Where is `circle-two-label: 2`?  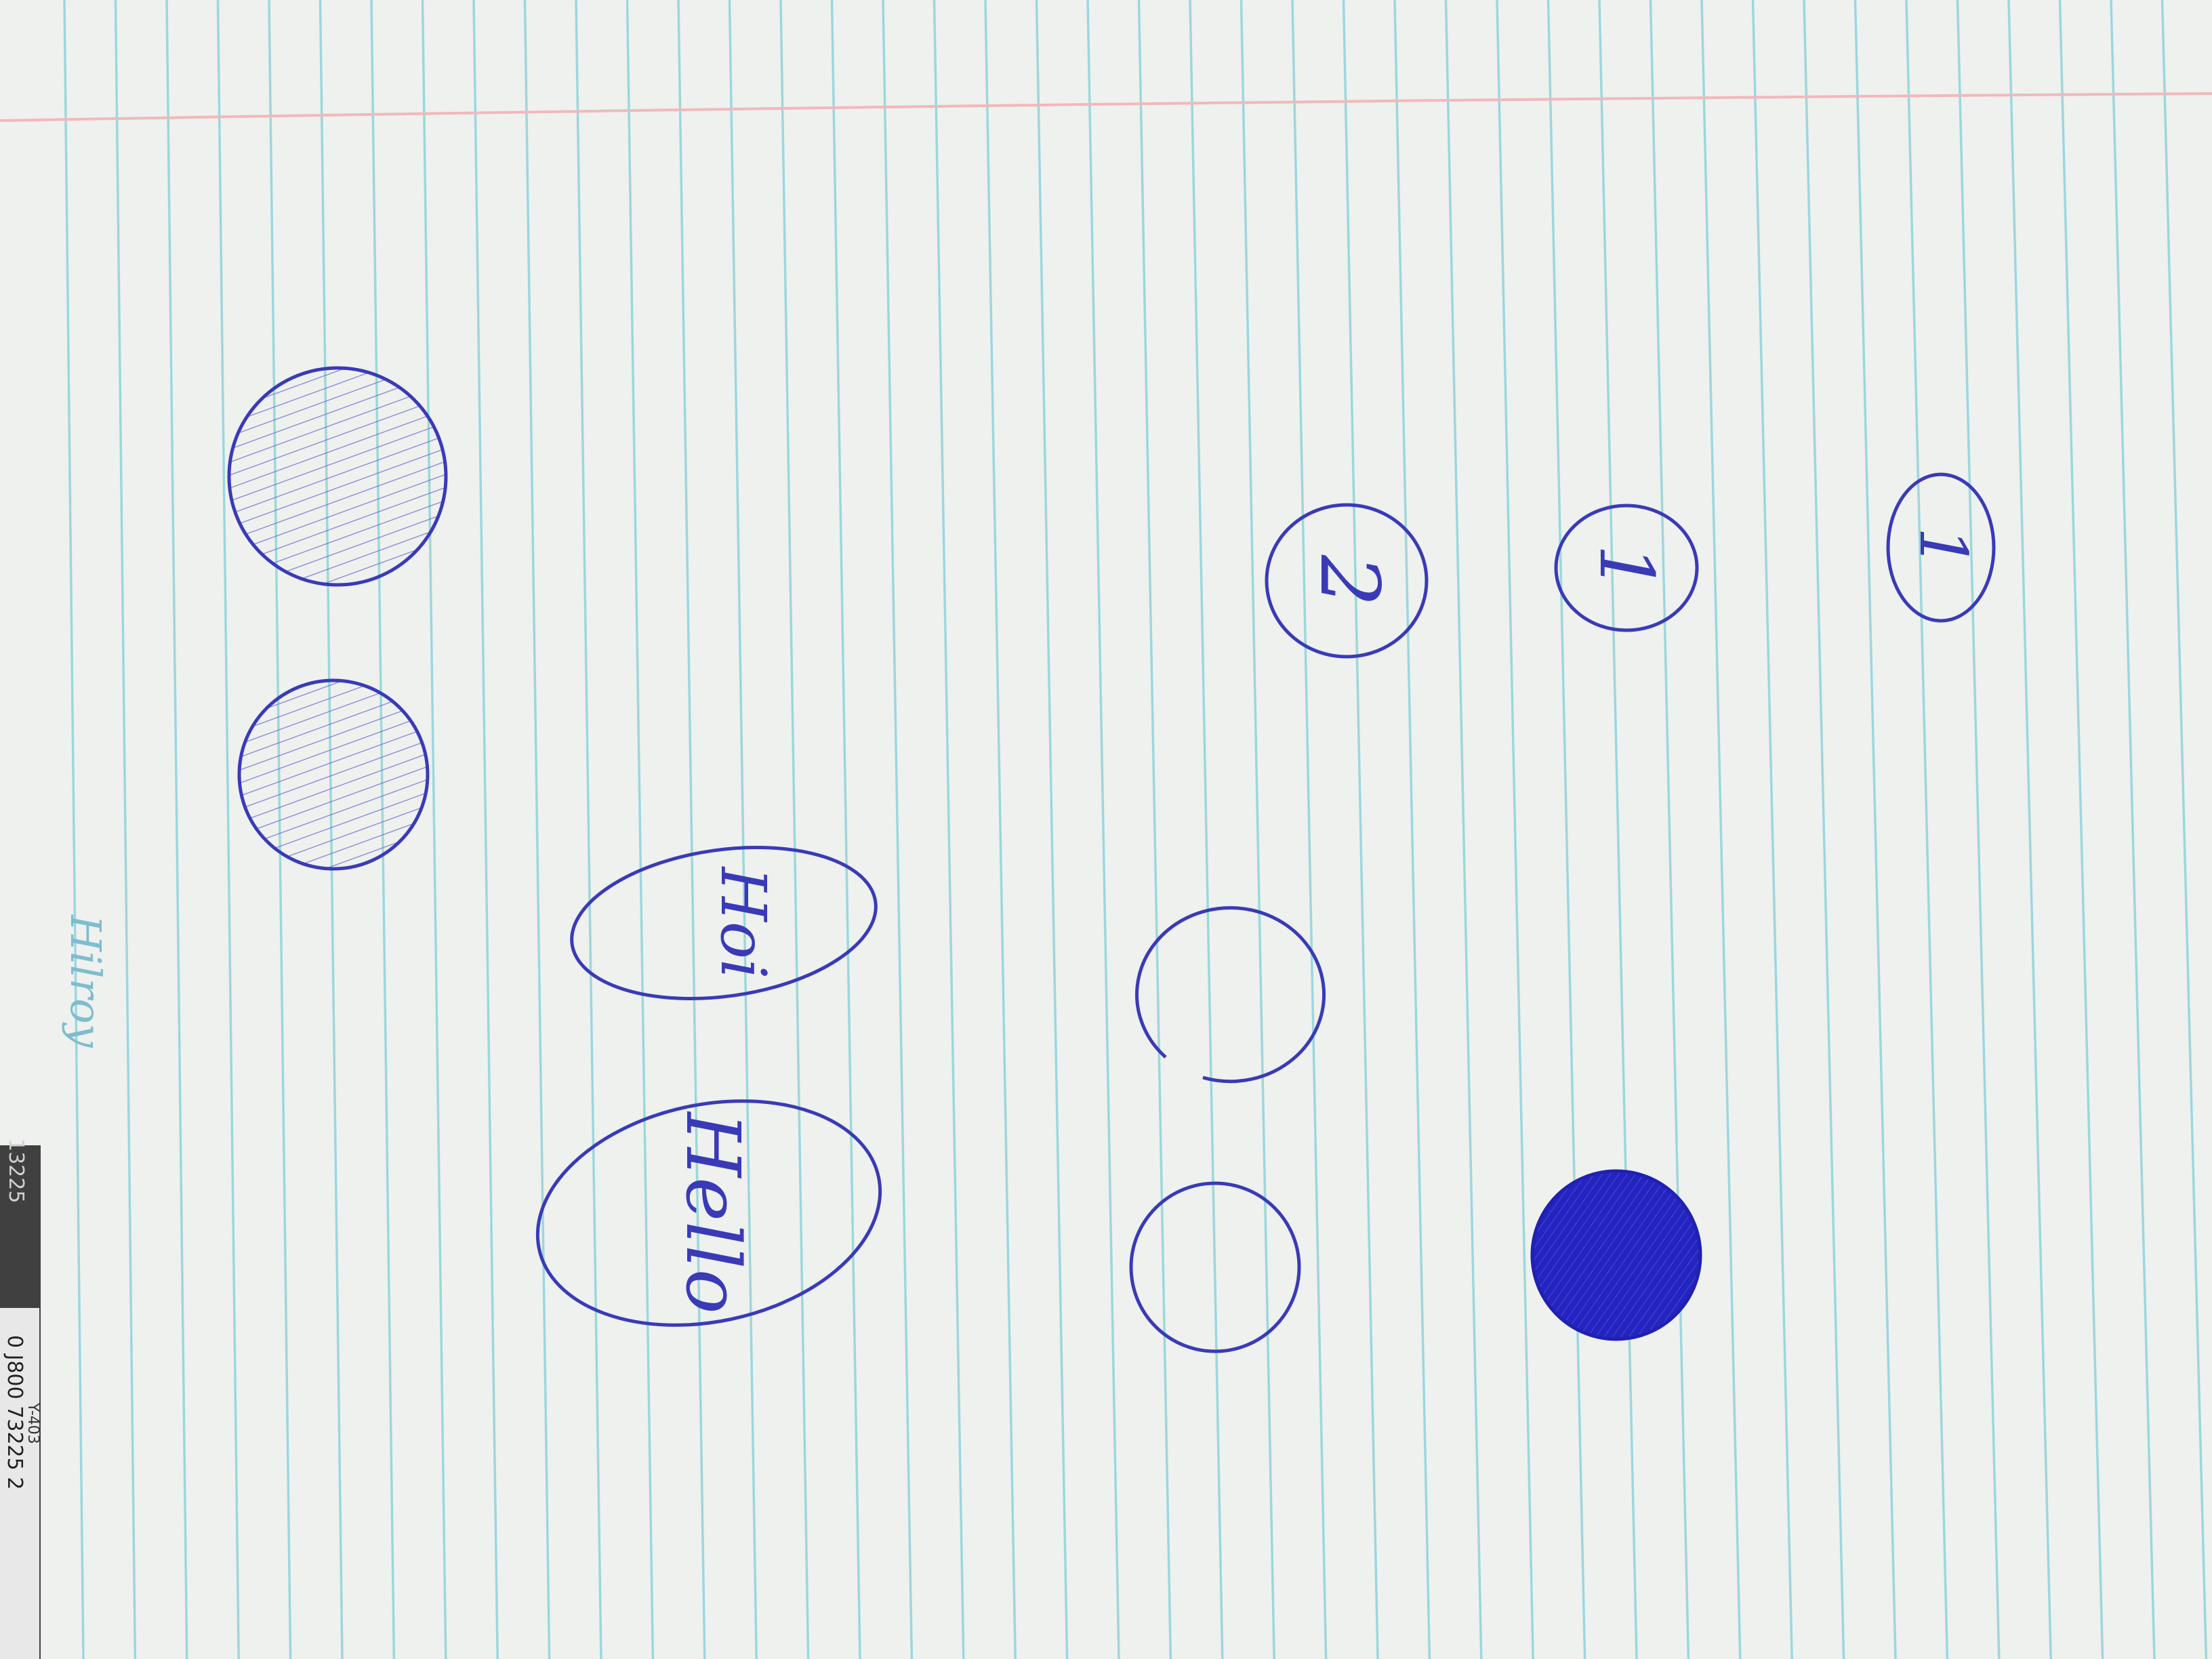 circle-two-label: 2 is located at coordinates (1349, 580).